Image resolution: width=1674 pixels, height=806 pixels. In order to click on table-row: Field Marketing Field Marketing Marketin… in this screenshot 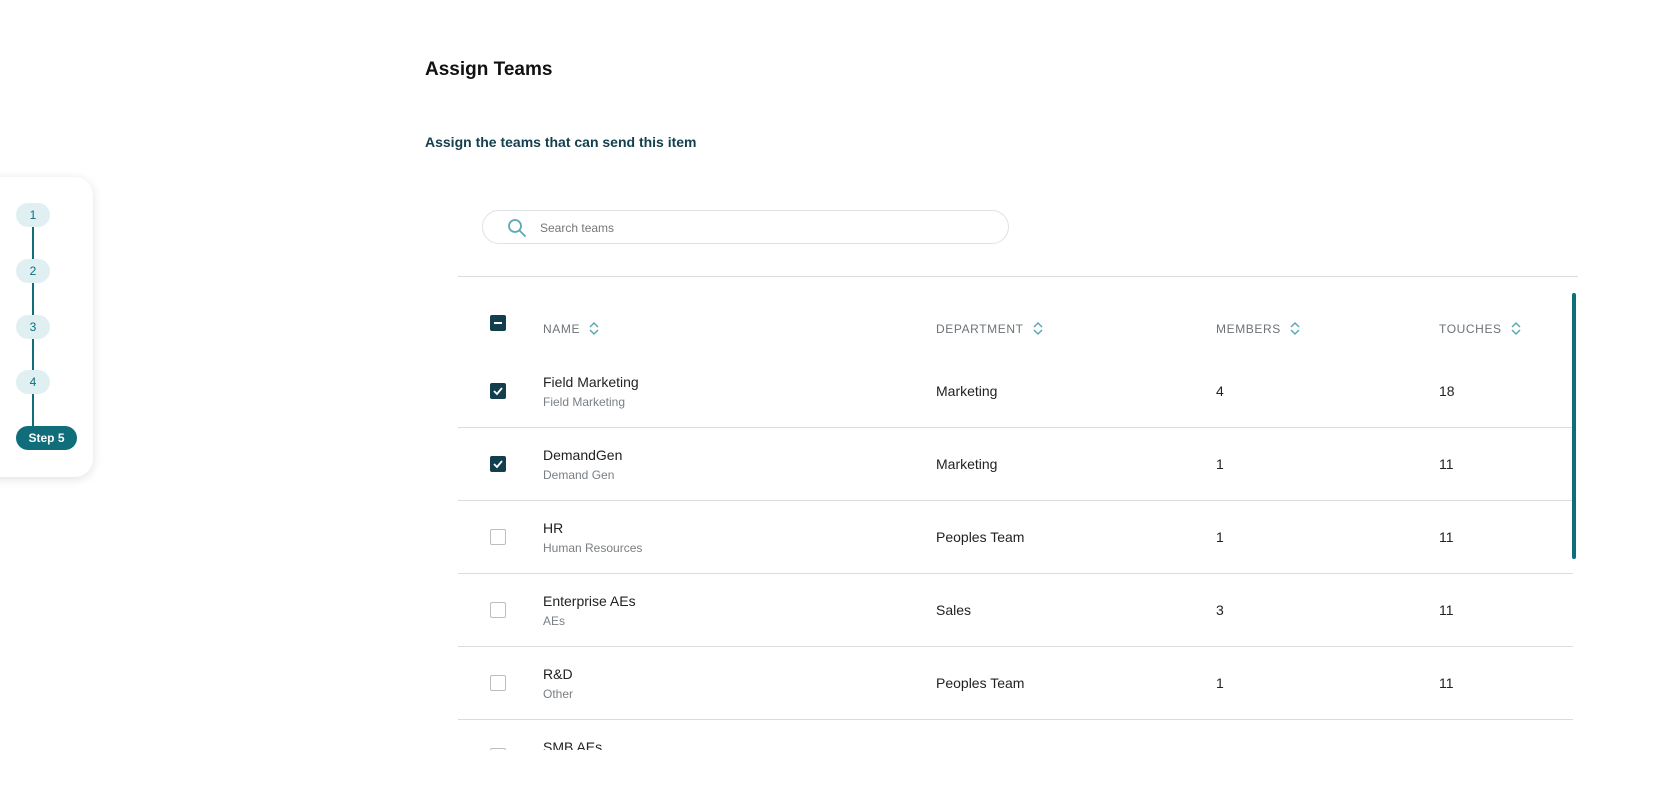, I will do `click(1015, 391)`.